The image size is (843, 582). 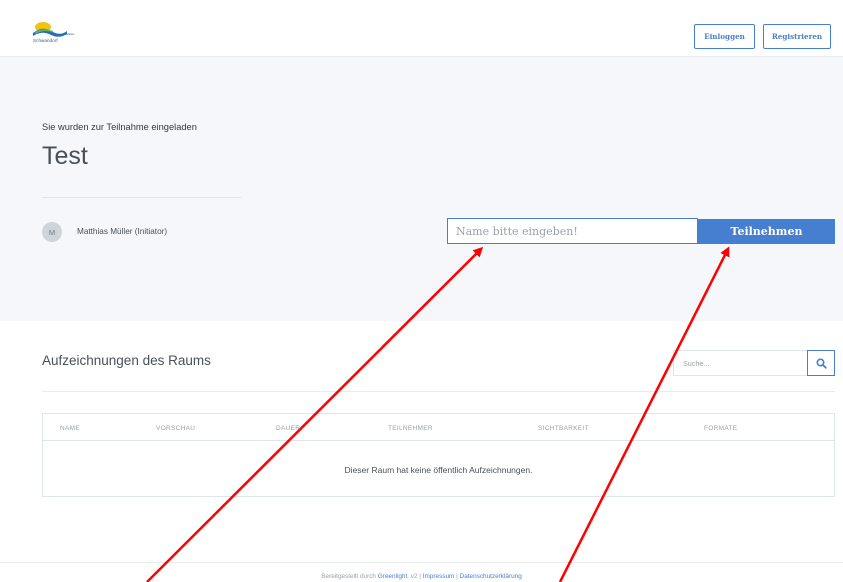 What do you see at coordinates (410, 428) in the screenshot?
I see `column-header-participants: TEILNEHMER` at bounding box center [410, 428].